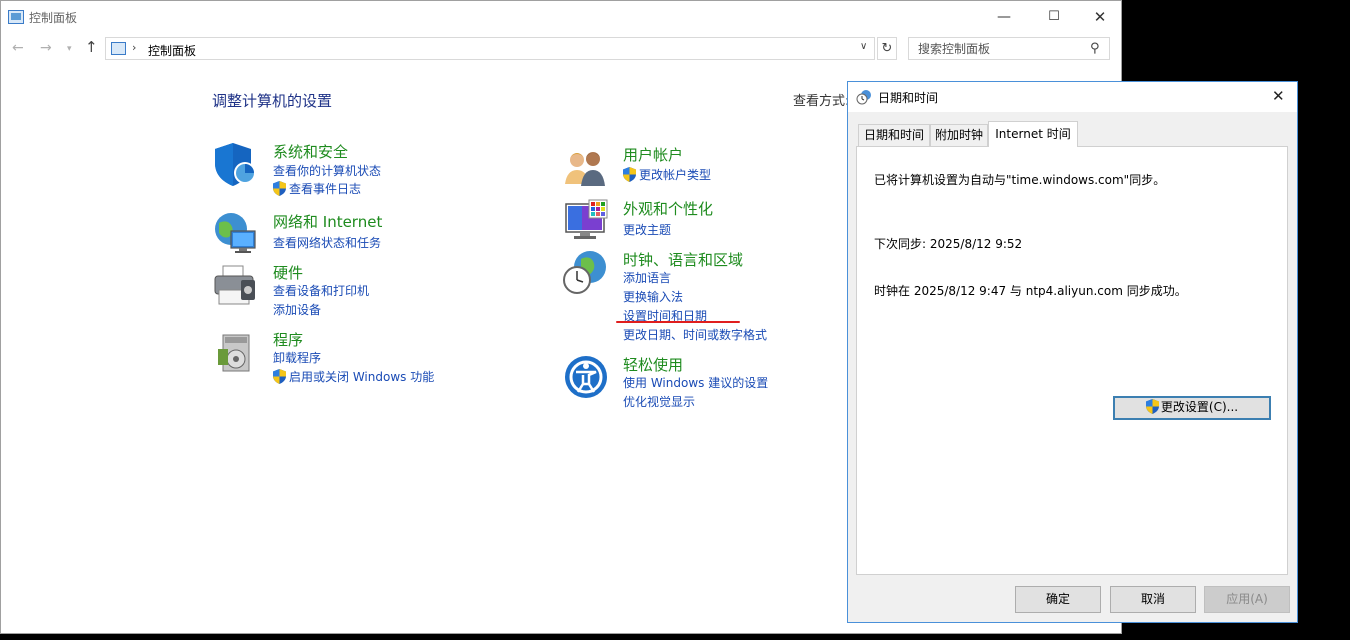 The width and height of the screenshot is (1350, 640). What do you see at coordinates (310, 151) in the screenshot?
I see `category-title-system-security: 系统和安全` at bounding box center [310, 151].